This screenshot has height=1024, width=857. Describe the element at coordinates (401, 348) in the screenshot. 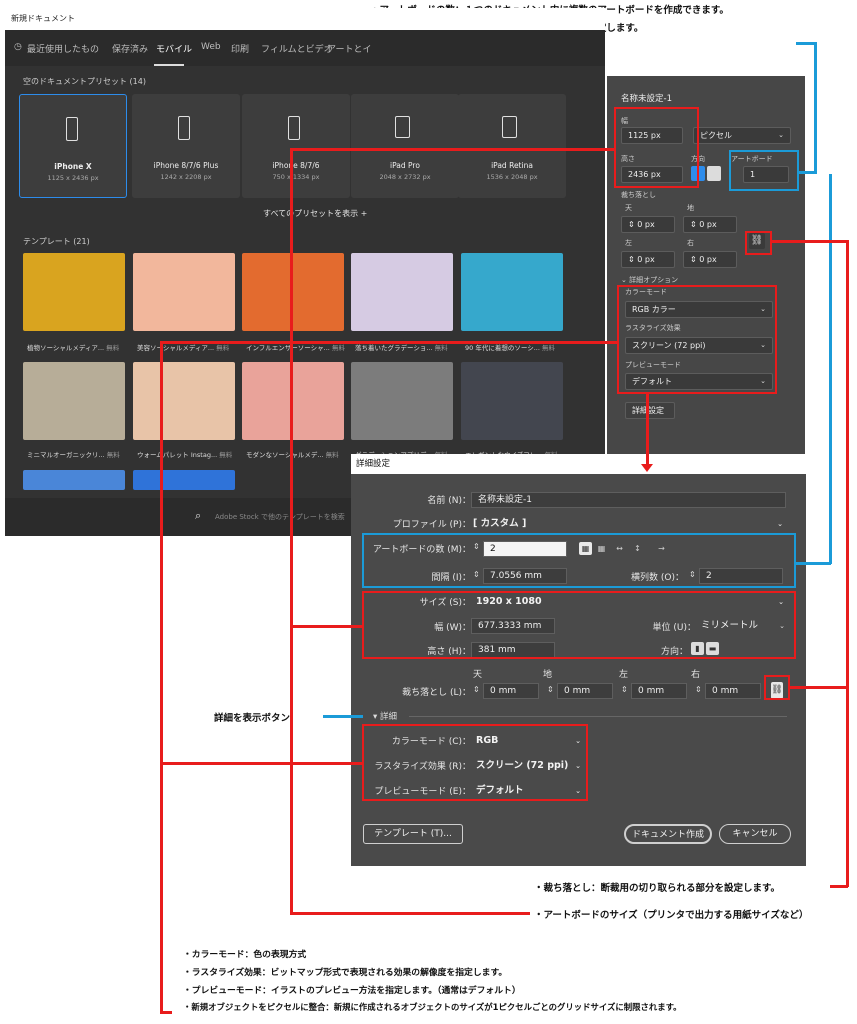

I see `template-caption: 落ち着いたグラデーショ... 無料` at that location.